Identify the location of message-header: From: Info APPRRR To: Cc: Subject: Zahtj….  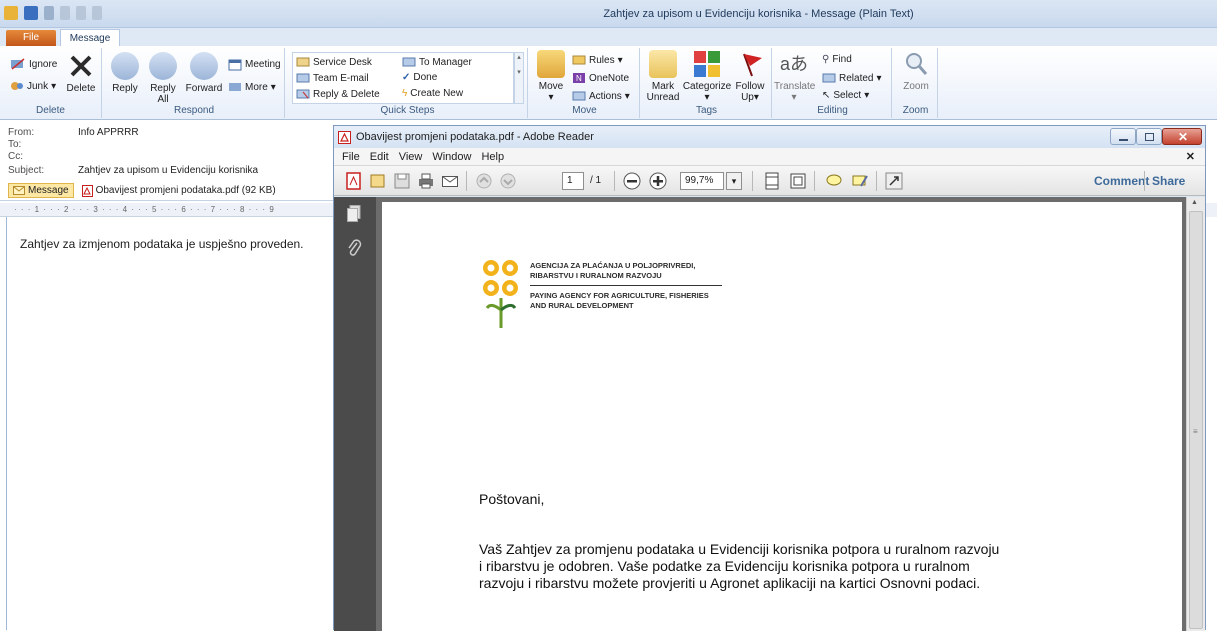
(167, 161).